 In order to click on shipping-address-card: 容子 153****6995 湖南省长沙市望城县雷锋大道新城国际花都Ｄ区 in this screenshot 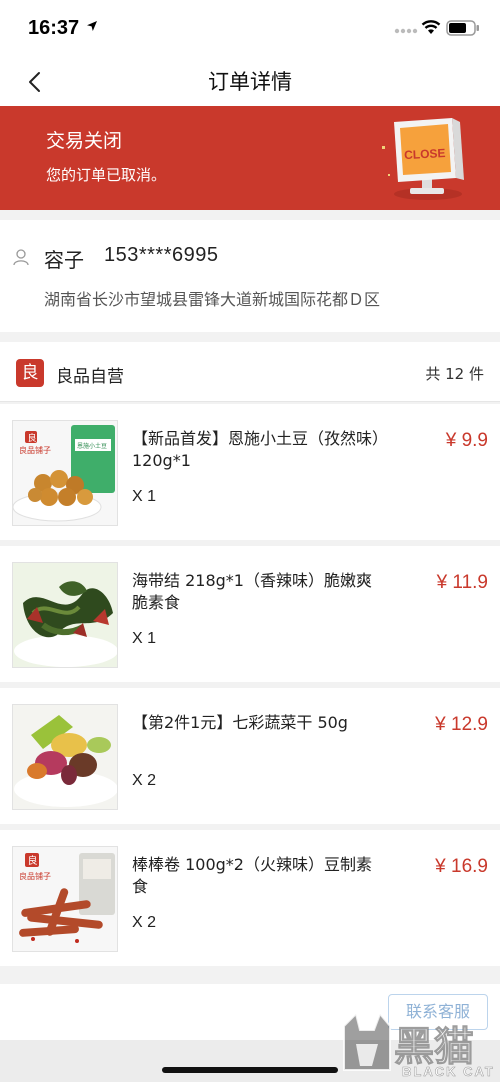, I will do `click(250, 276)`.